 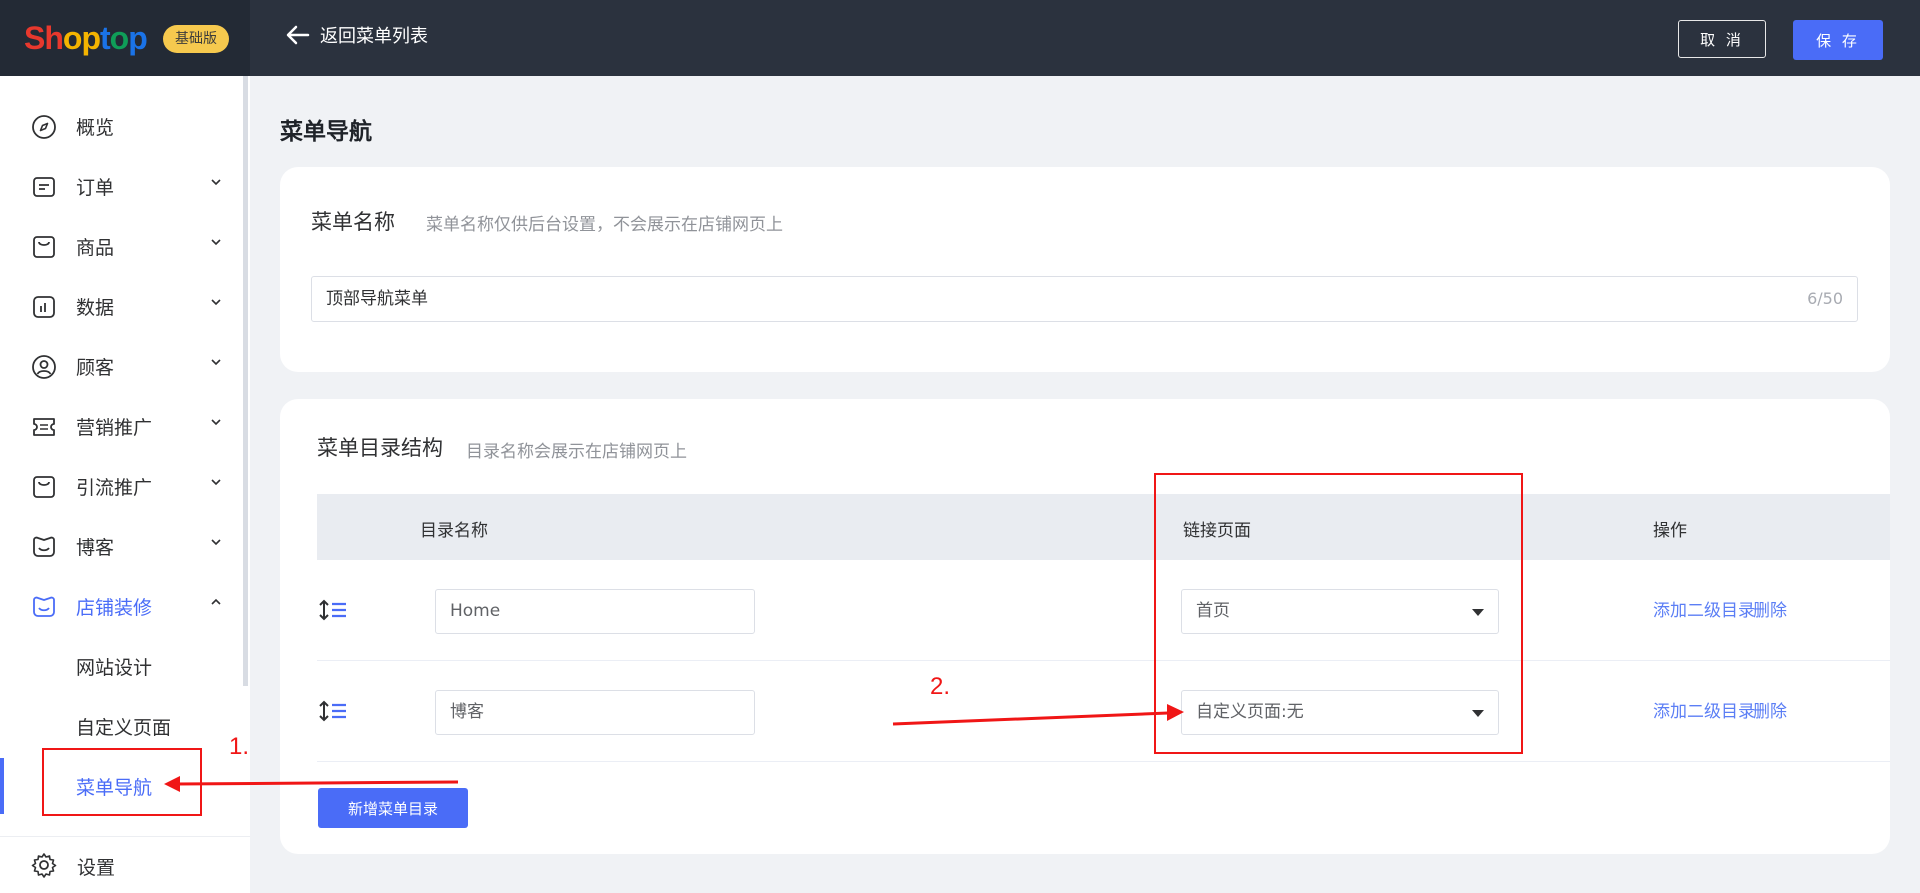 What do you see at coordinates (674, 748) in the screenshot?
I see `annotation-arrows` at bounding box center [674, 748].